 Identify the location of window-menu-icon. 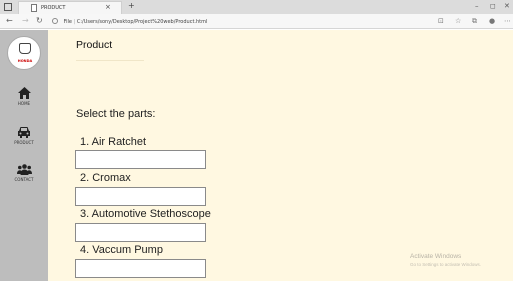
(8, 7).